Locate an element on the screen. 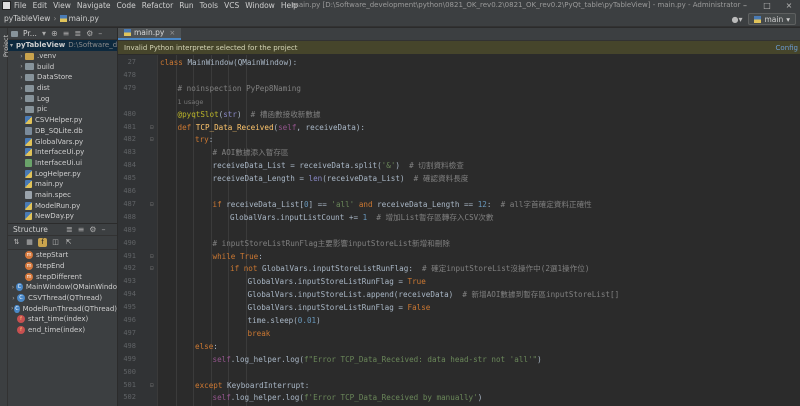 The height and width of the screenshot is (406, 800). tree-item: CSVHelper.py is located at coordinates (62, 120).